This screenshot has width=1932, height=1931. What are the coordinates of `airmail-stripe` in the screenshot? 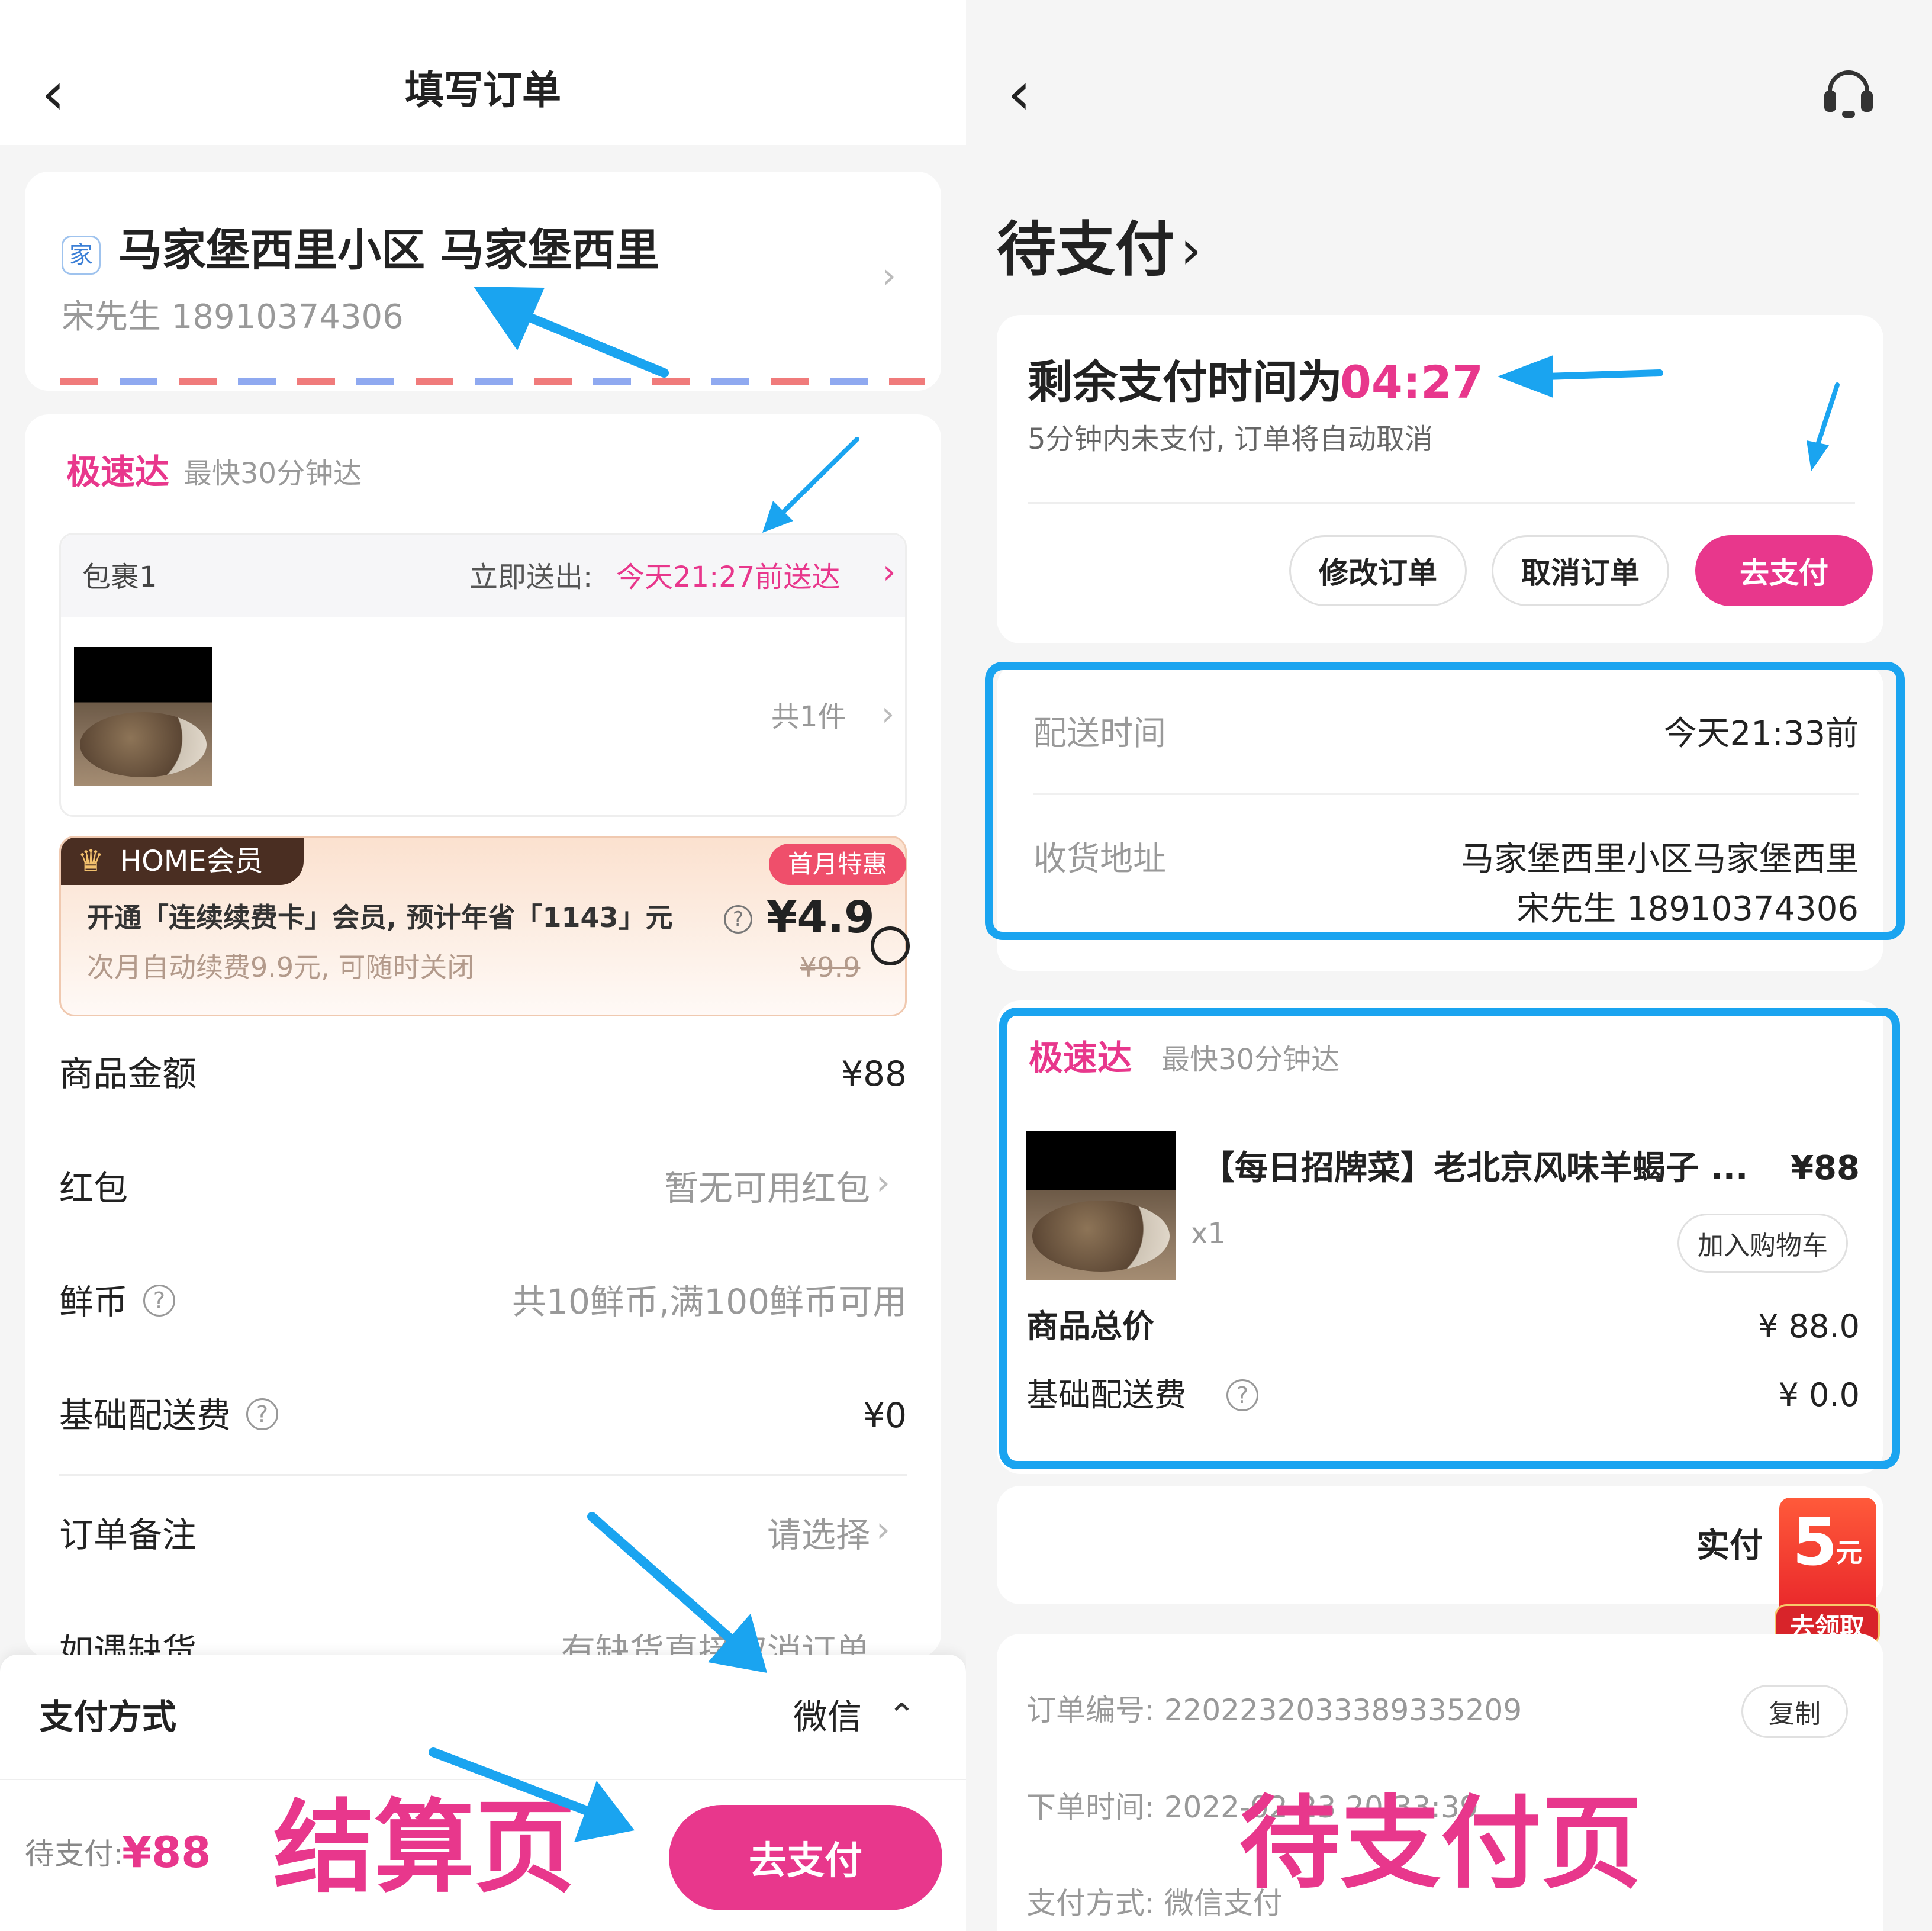 It's located at (492, 381).